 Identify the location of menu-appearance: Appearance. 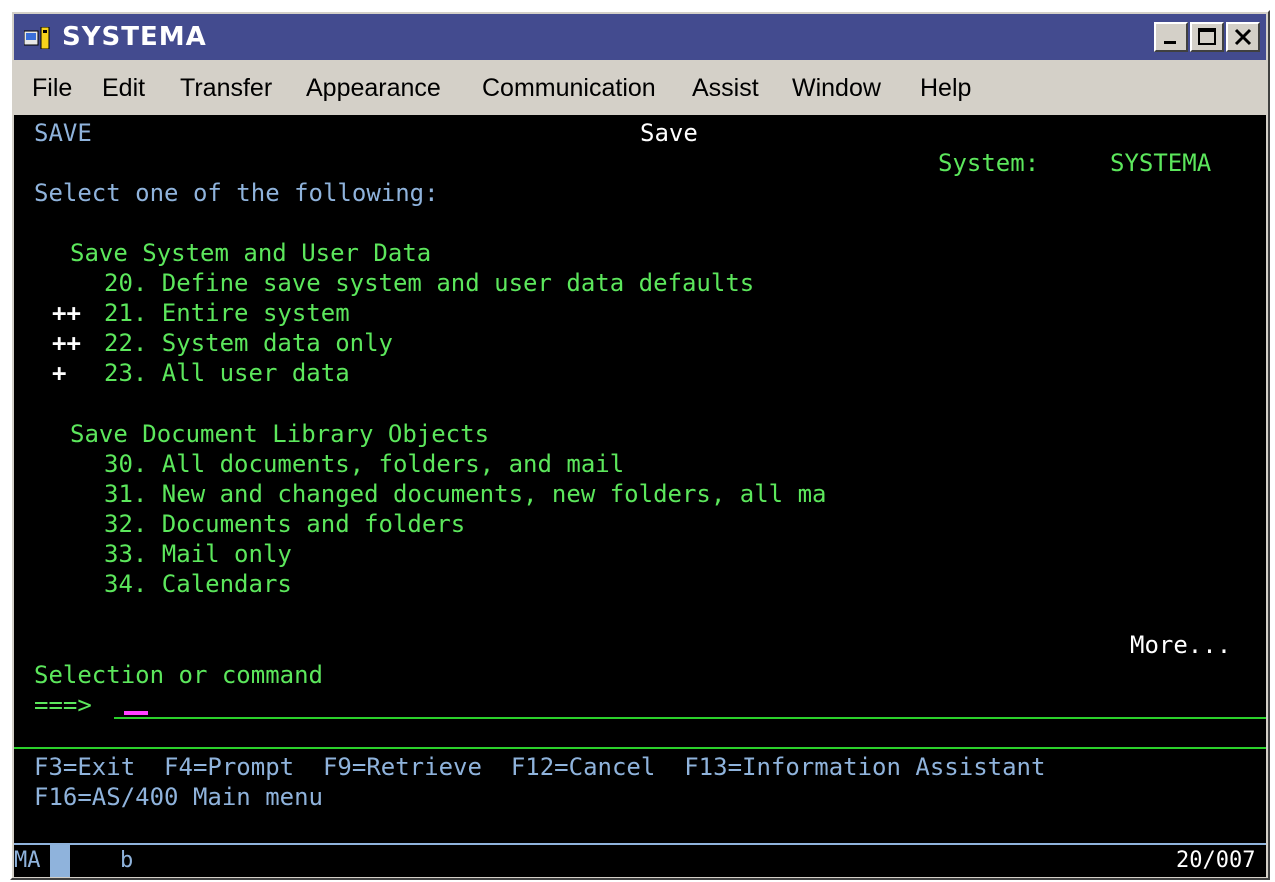
(373, 88).